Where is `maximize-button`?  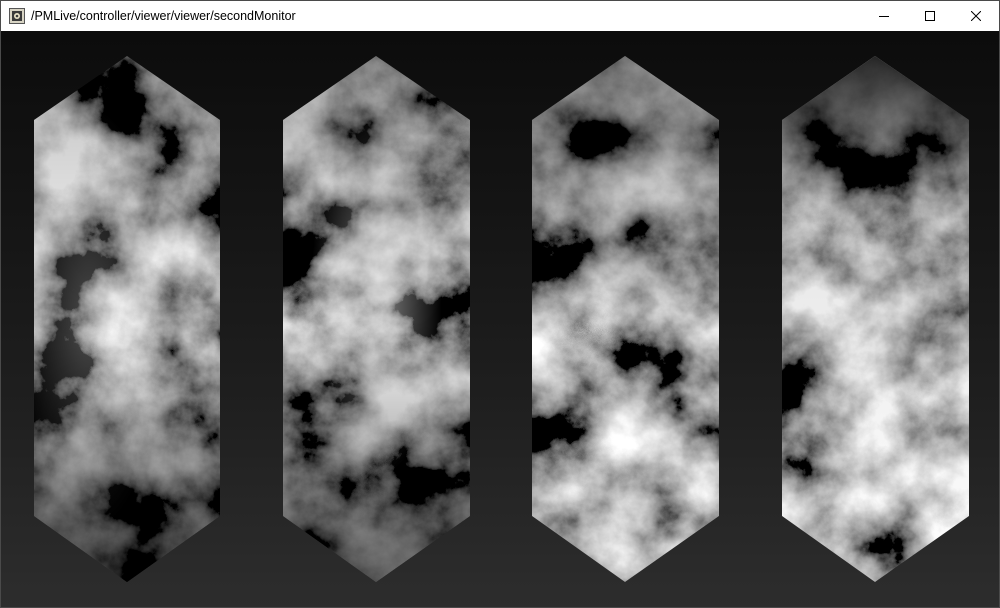
maximize-button is located at coordinates (930, 16).